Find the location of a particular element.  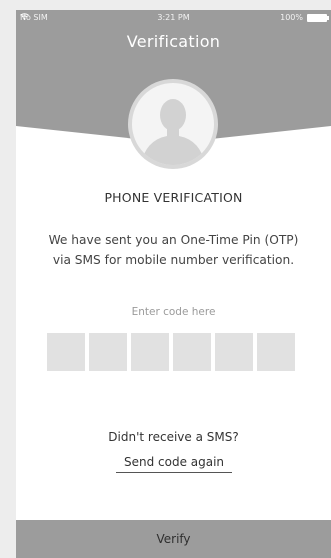

resend-question: Didn't receive a SMS? is located at coordinates (173, 437).